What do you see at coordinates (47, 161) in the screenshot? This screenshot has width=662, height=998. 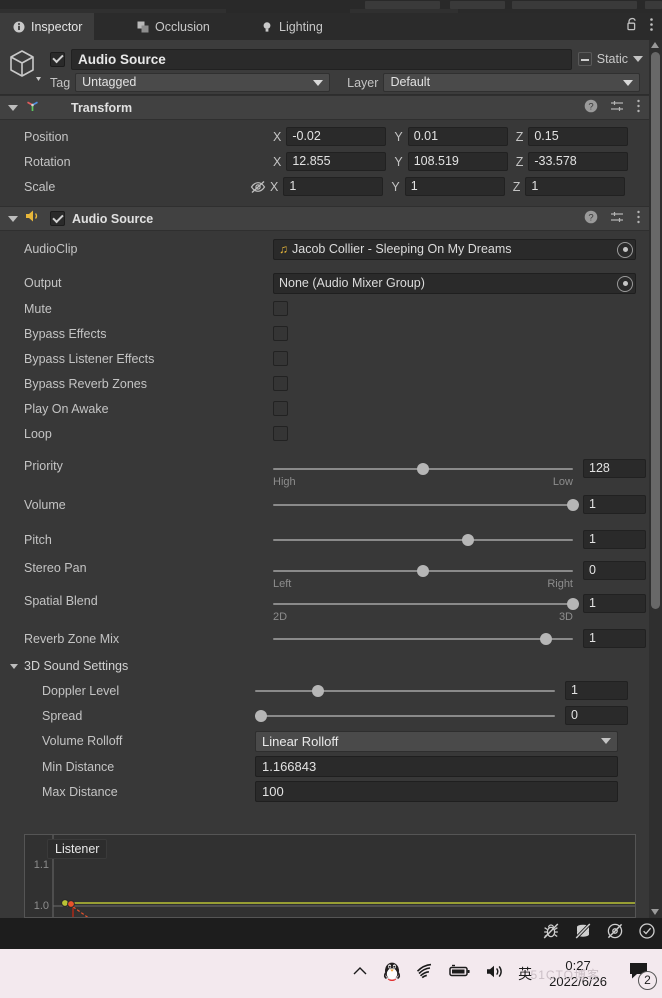 I see `rotation-label: Rotation` at bounding box center [47, 161].